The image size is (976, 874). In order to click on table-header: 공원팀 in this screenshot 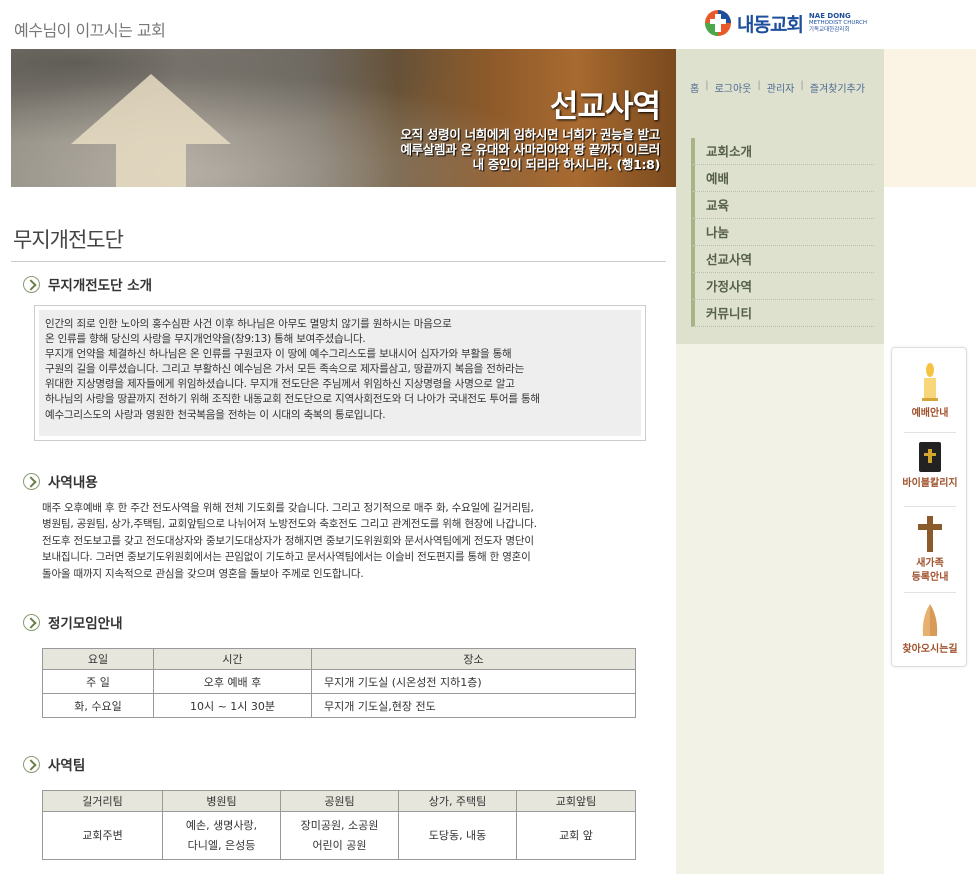, I will do `click(339, 801)`.